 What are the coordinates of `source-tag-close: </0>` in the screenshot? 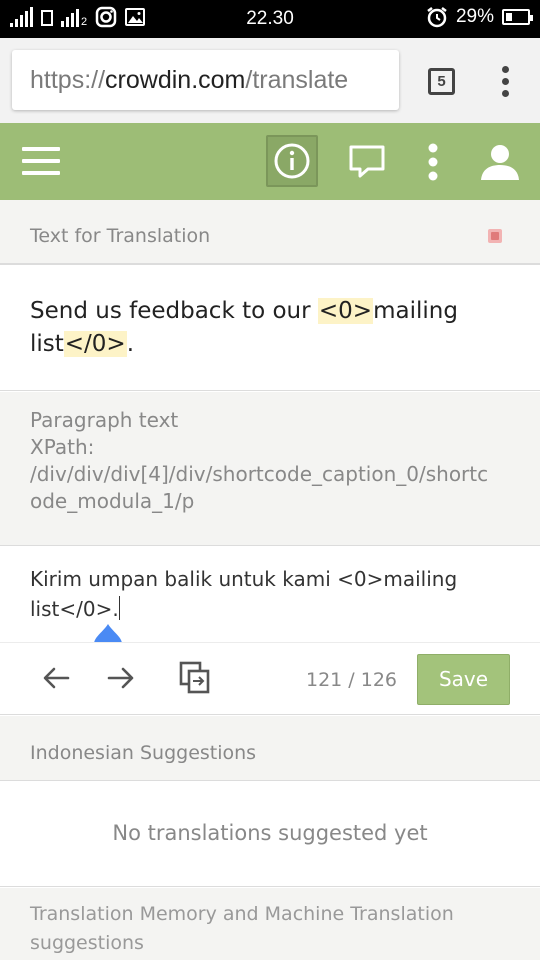 It's located at (95, 344).